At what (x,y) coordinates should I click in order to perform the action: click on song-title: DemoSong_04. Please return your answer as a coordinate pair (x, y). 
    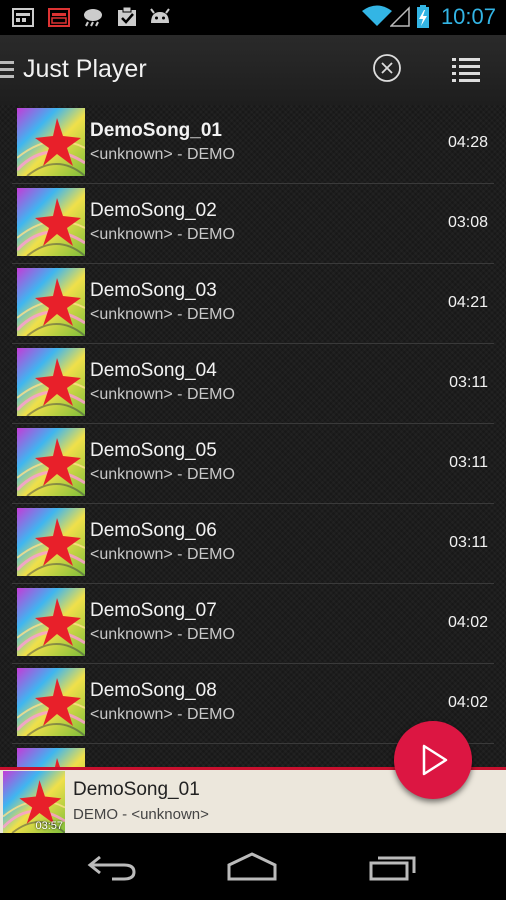
    Looking at the image, I should click on (153, 370).